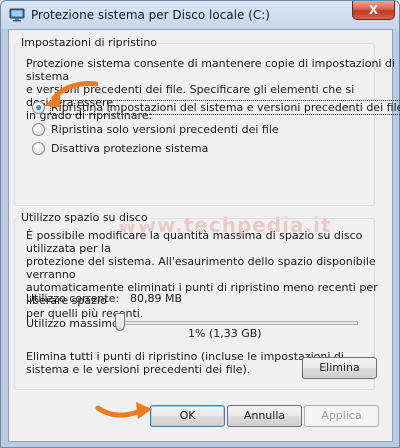 The width and height of the screenshot is (400, 448). I want to click on close-icon: X, so click(373, 10).